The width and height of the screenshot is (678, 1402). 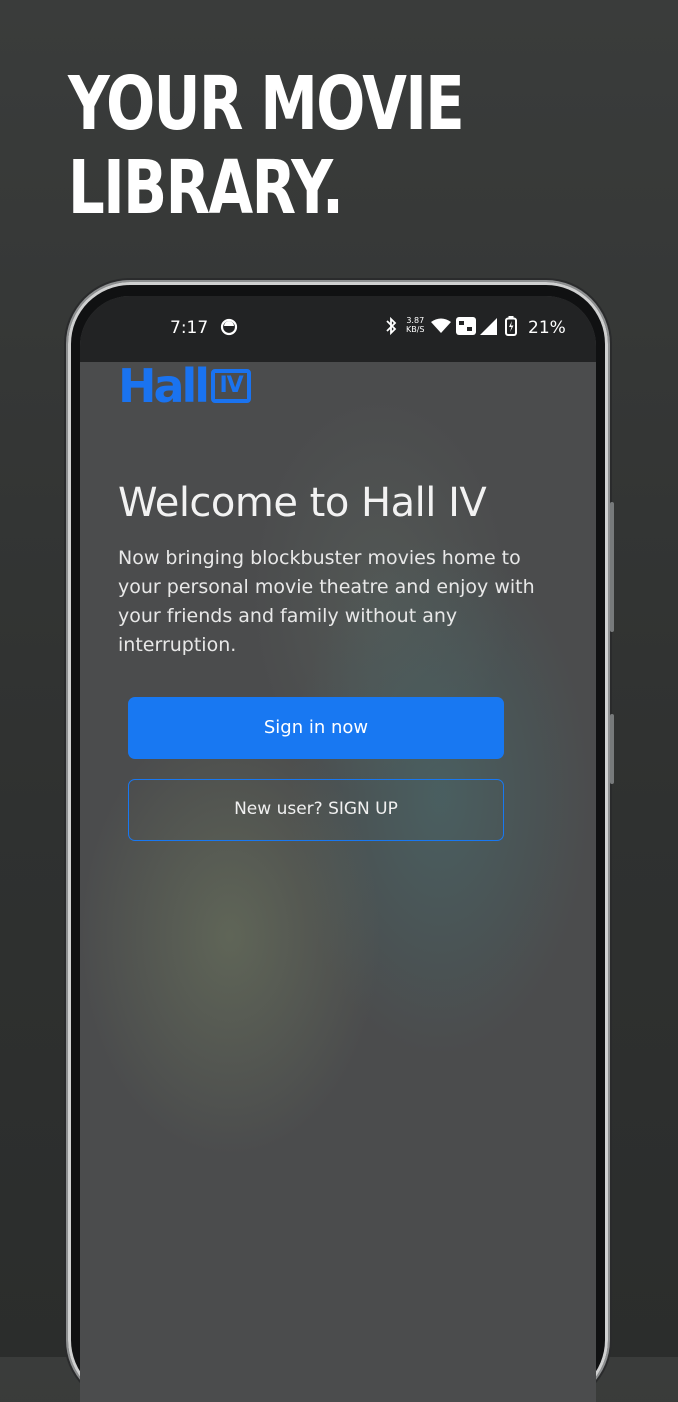 What do you see at coordinates (302, 503) in the screenshot?
I see `welcome-title: Welcome to Hall IV` at bounding box center [302, 503].